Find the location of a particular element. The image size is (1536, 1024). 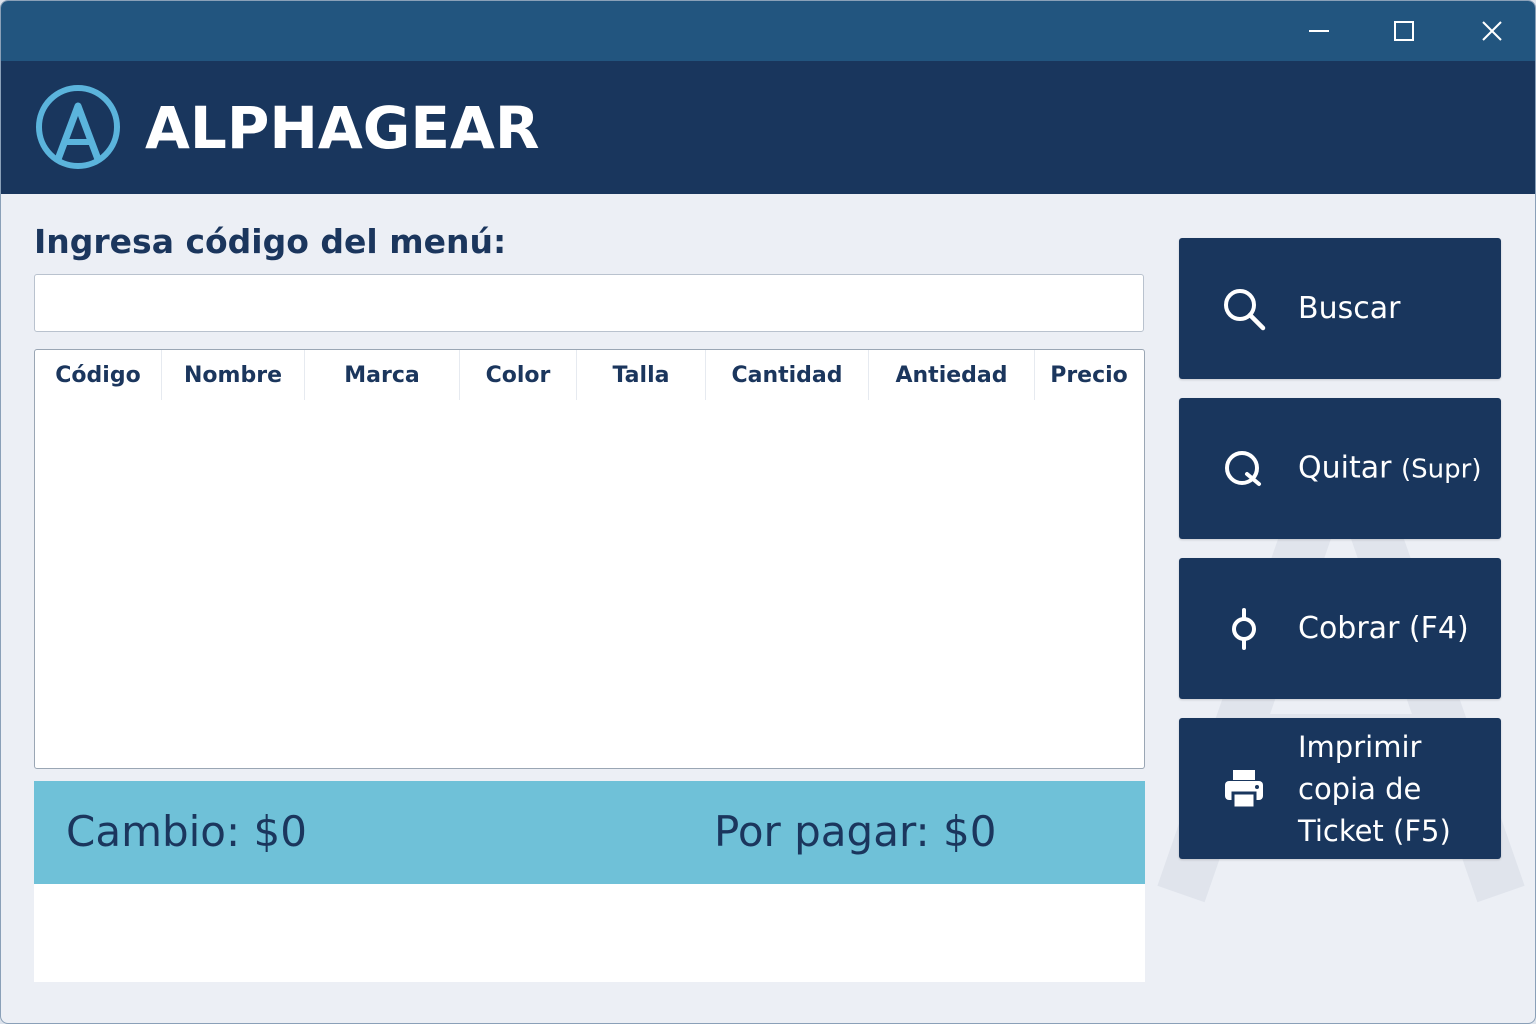

print-ticket-button: Imprimir copia de Ticket (F5) is located at coordinates (1340, 788).